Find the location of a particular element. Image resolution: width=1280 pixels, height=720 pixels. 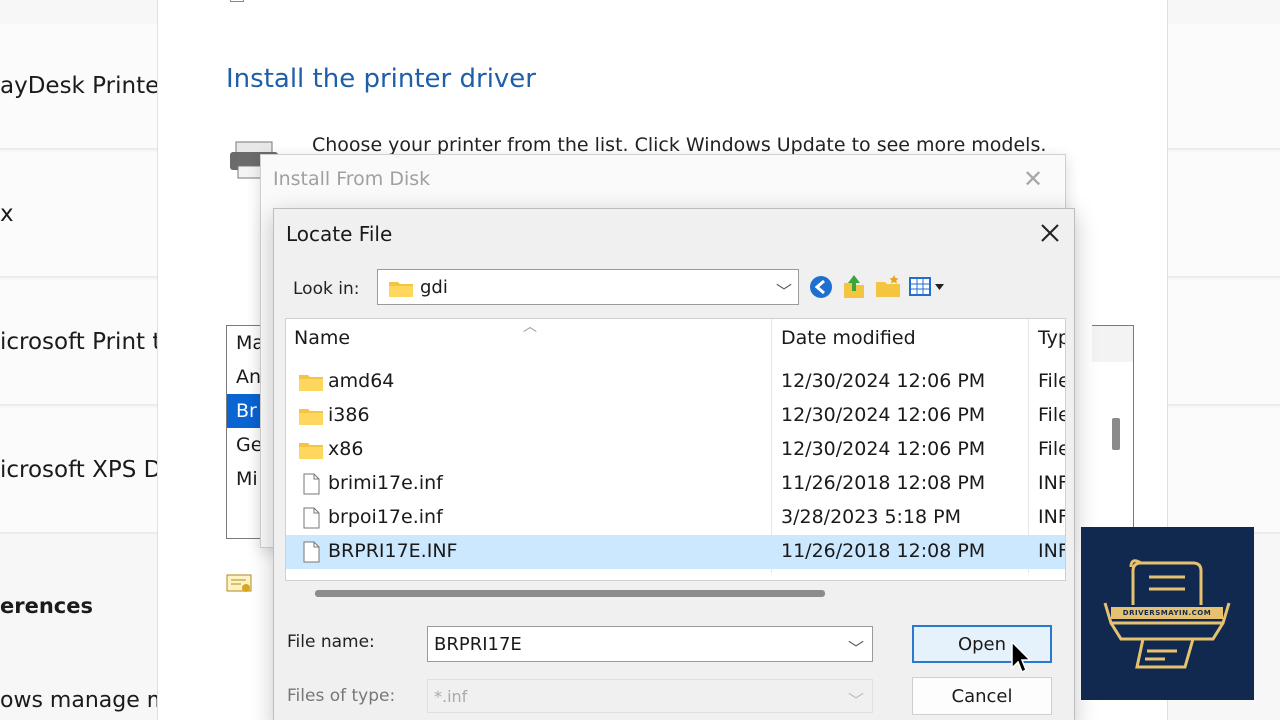

files-of-type-label: Files of type: is located at coordinates (341, 696).